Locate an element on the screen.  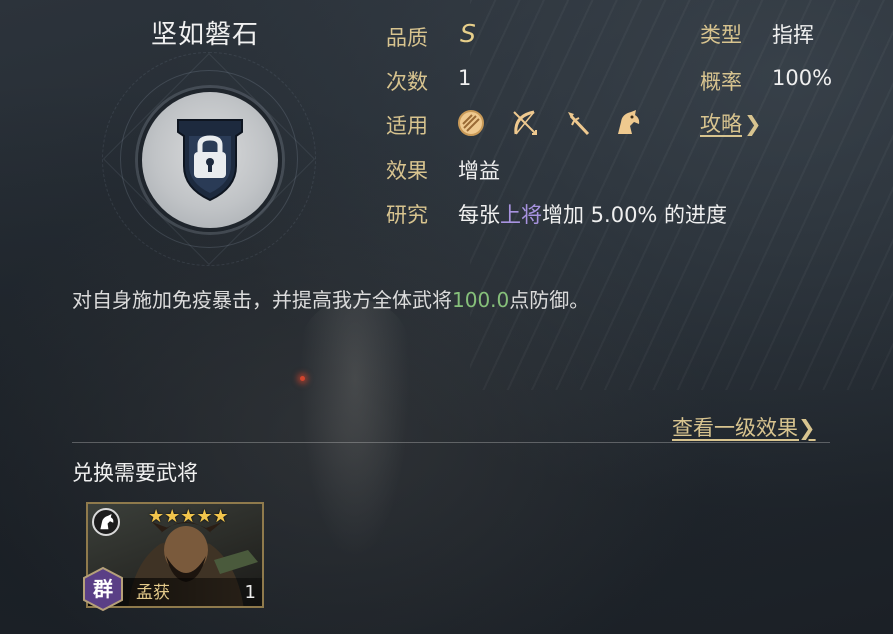
description-prefix: 对自身施加免疫暴击，并提高我方全体武将 is located at coordinates (262, 300).